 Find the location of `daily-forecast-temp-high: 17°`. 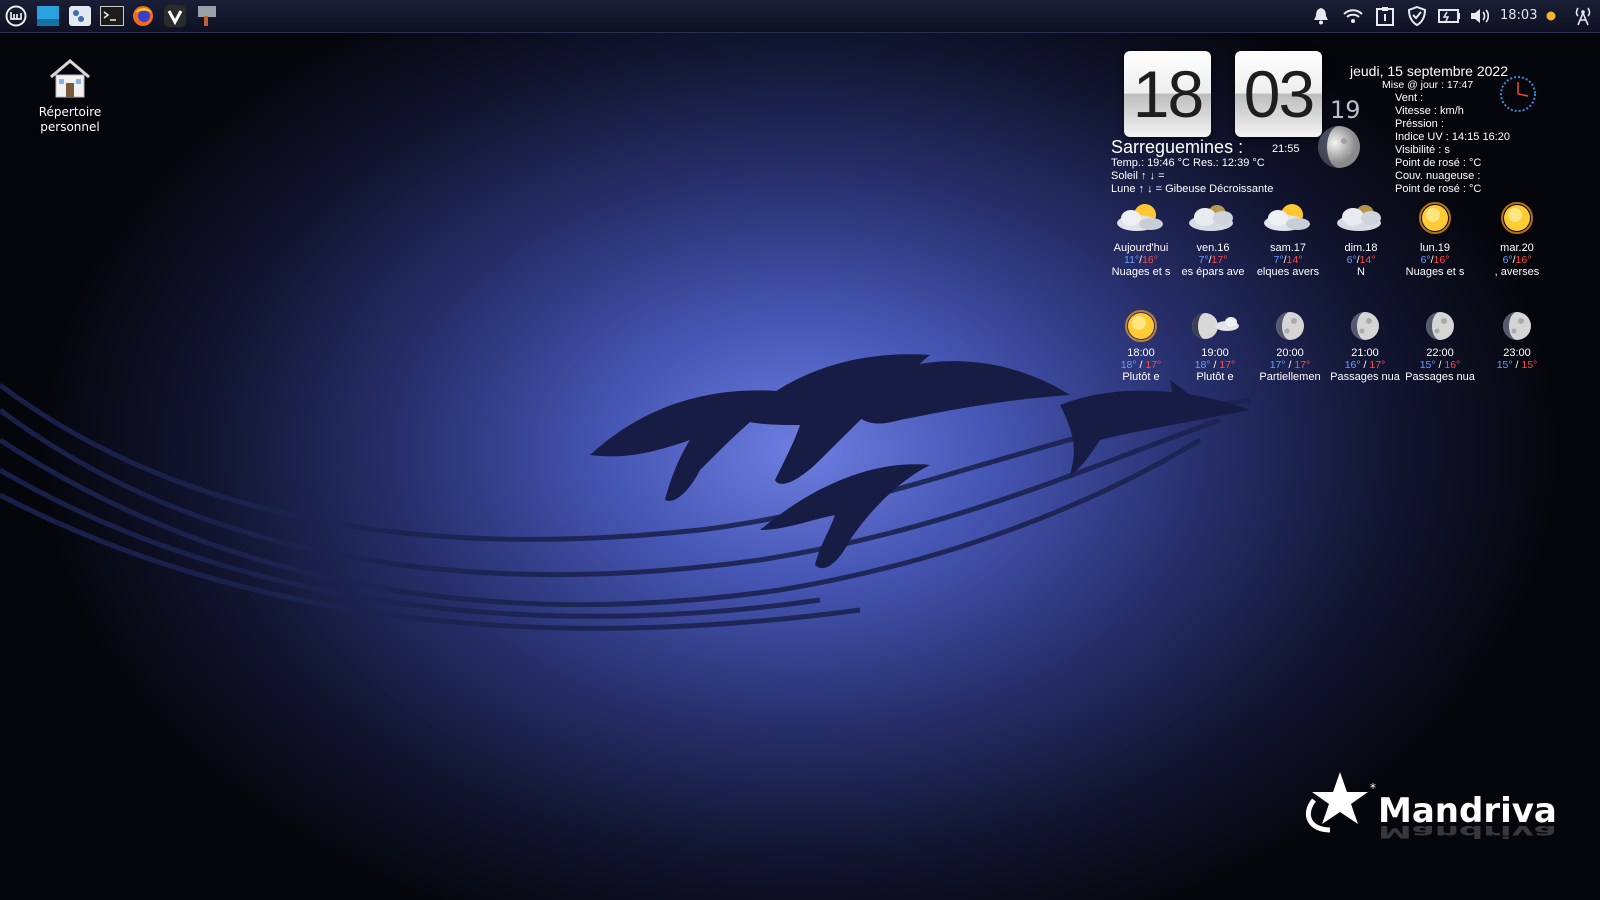

daily-forecast-temp-high: 17° is located at coordinates (1219, 260).